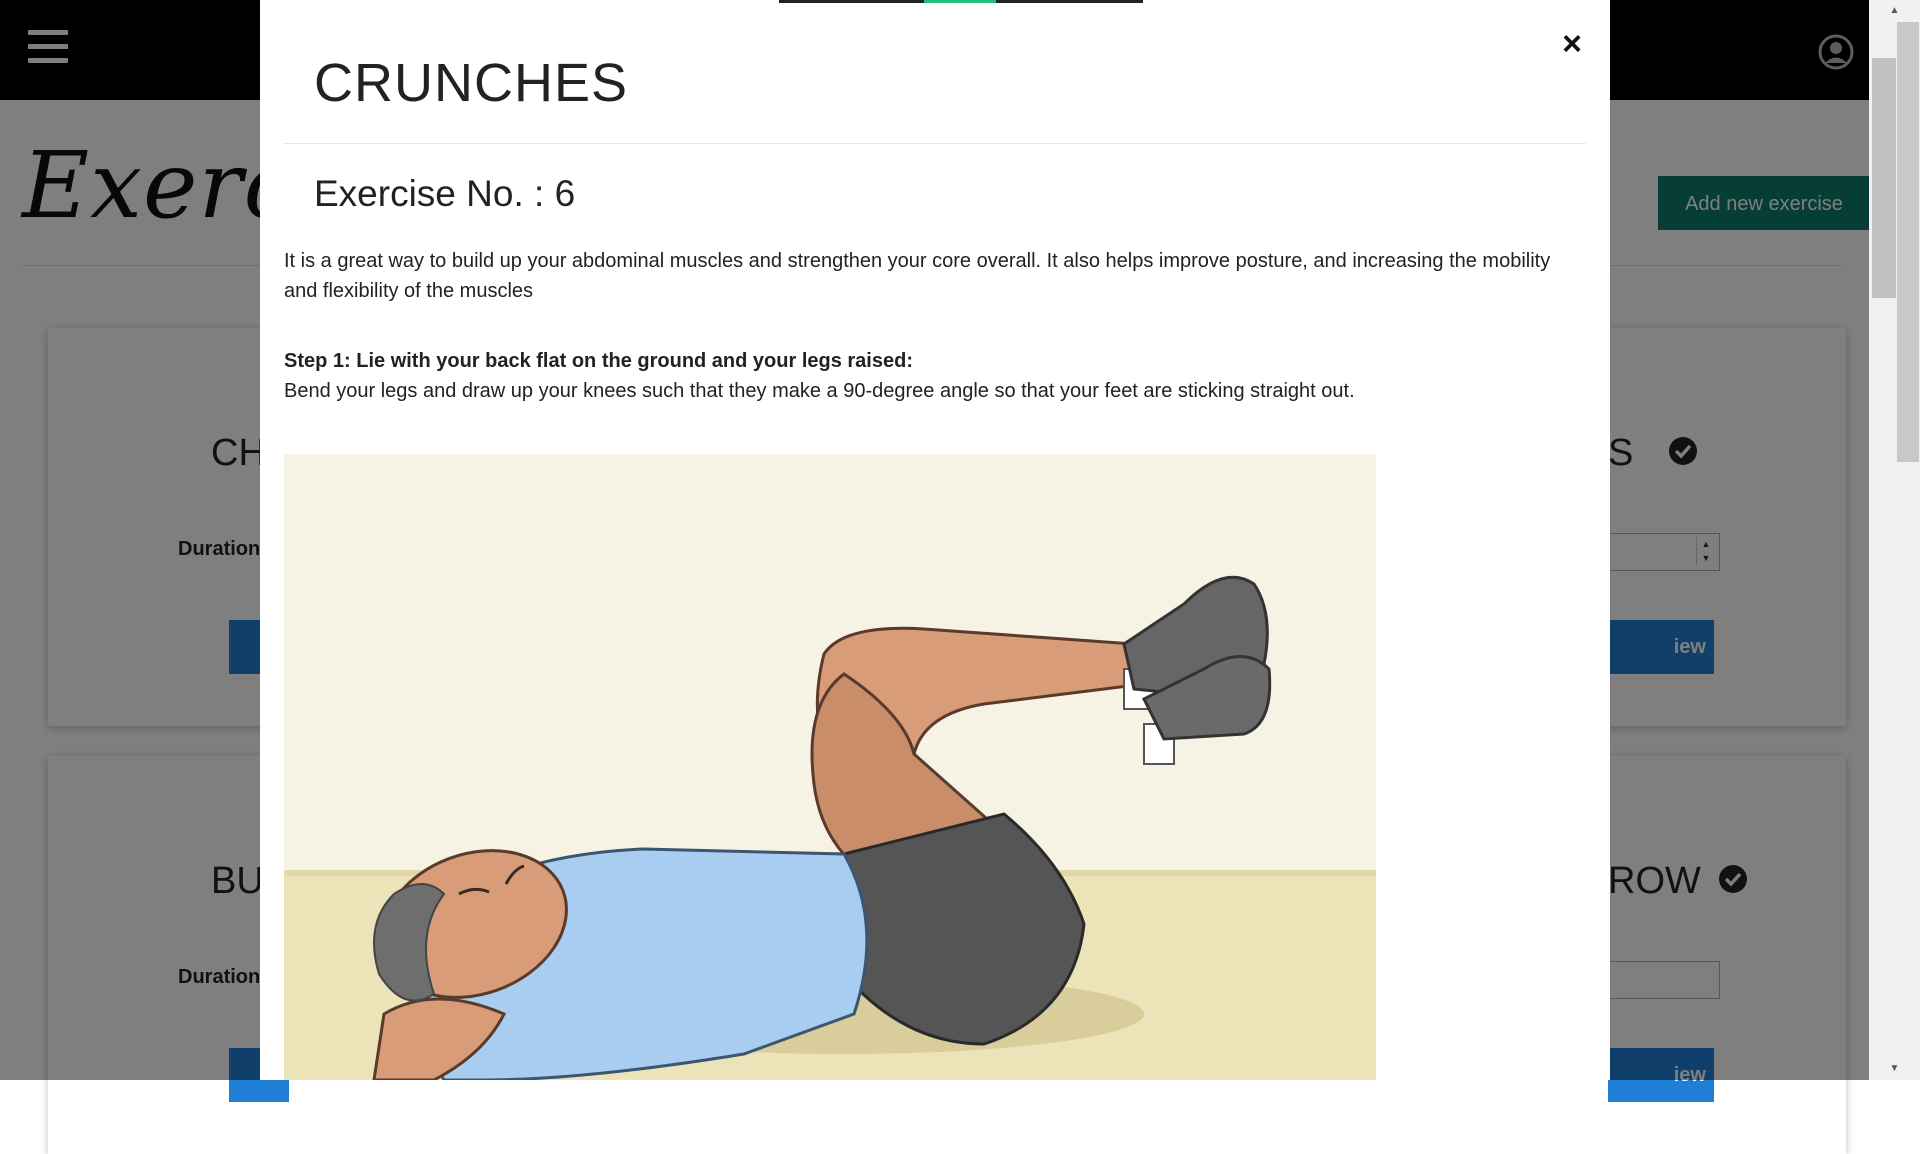  Describe the element at coordinates (1572, 44) in the screenshot. I see `close-icon: ×` at that location.